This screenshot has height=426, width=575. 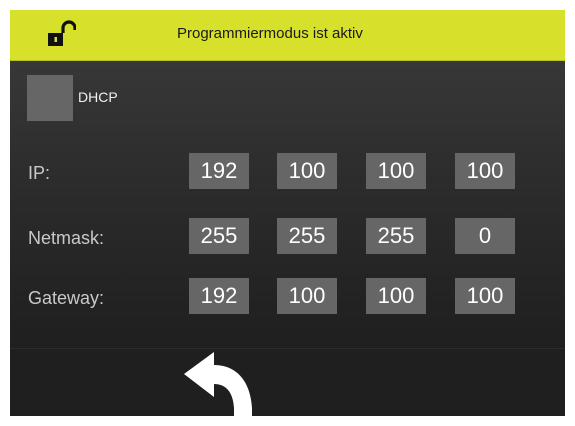 I want to click on ip-octet-4: 100, so click(x=485, y=171).